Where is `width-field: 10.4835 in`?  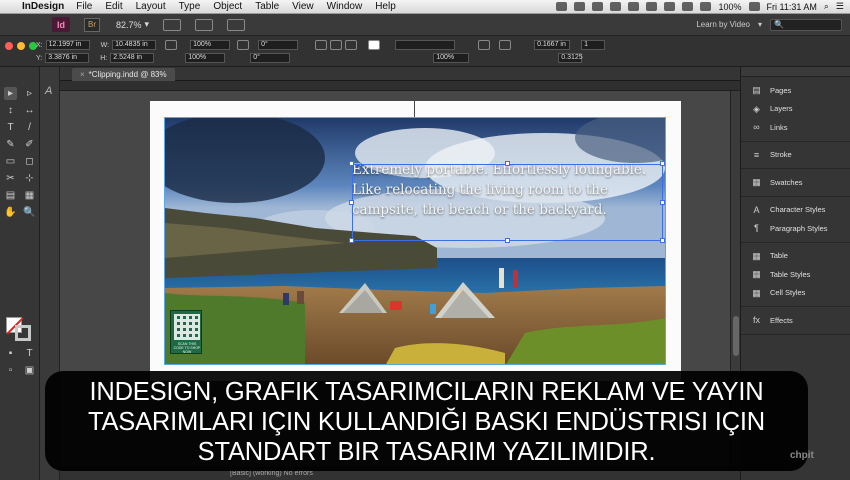
width-field: 10.4835 in is located at coordinates (134, 45).